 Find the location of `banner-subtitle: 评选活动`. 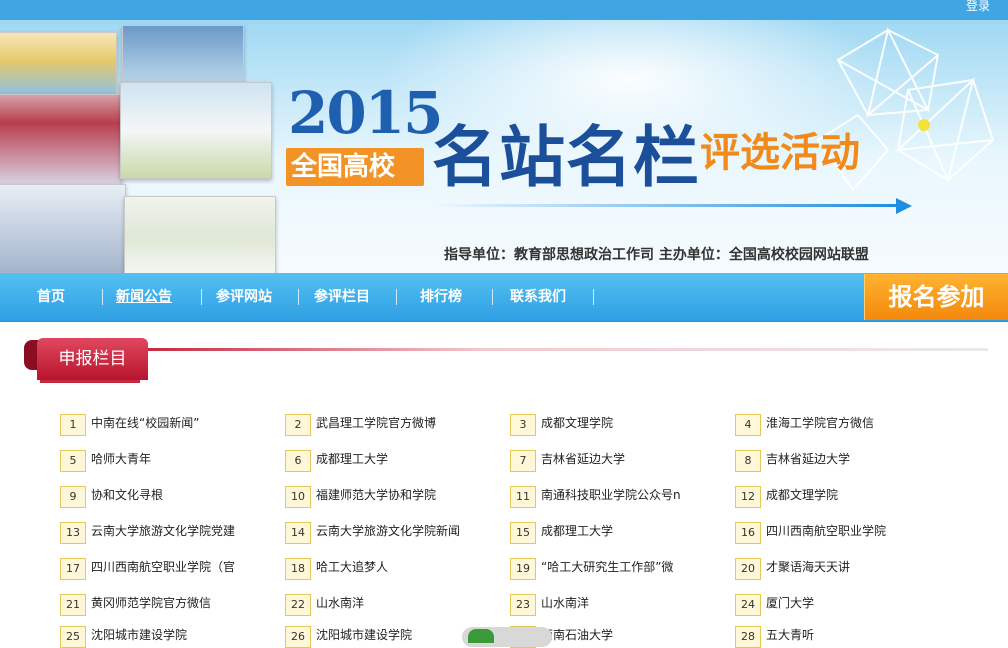

banner-subtitle: 评选活动 is located at coordinates (780, 153).